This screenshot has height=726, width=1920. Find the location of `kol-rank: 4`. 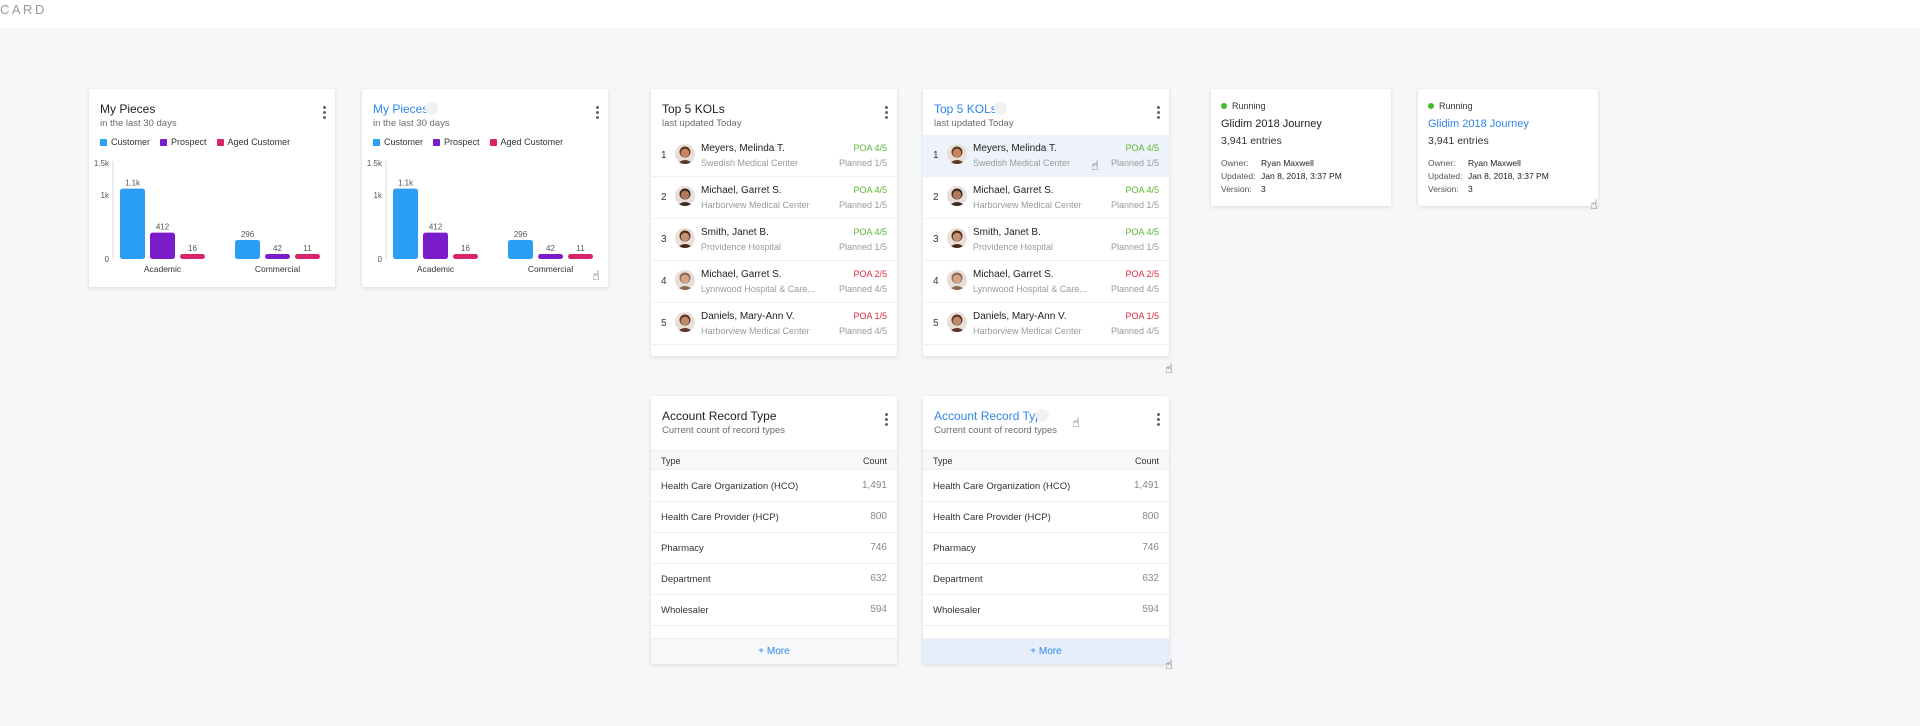

kol-rank: 4 is located at coordinates (936, 281).